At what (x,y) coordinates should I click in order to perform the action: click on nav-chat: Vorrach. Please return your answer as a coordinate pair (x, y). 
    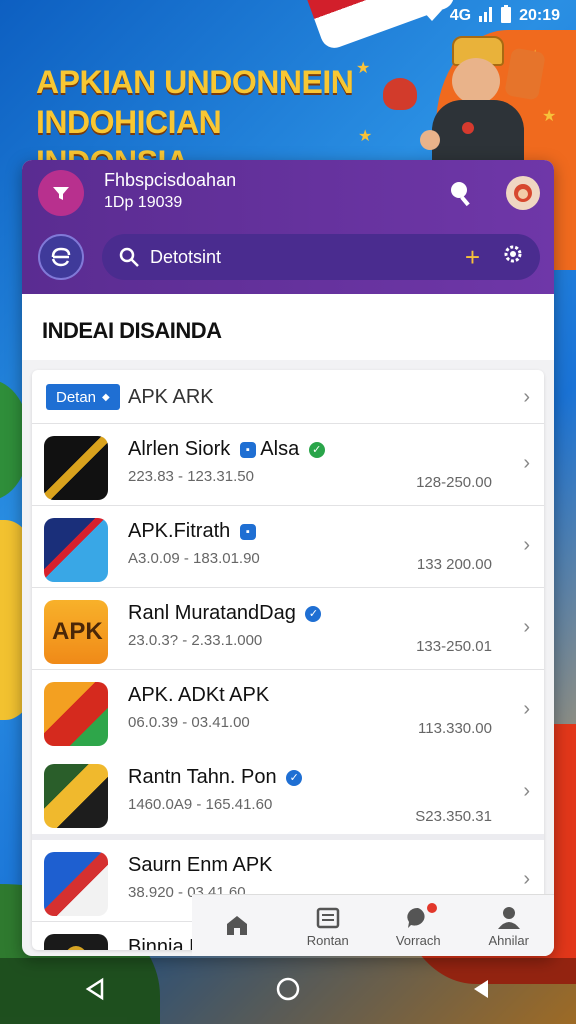
    Looking at the image, I should click on (418, 925).